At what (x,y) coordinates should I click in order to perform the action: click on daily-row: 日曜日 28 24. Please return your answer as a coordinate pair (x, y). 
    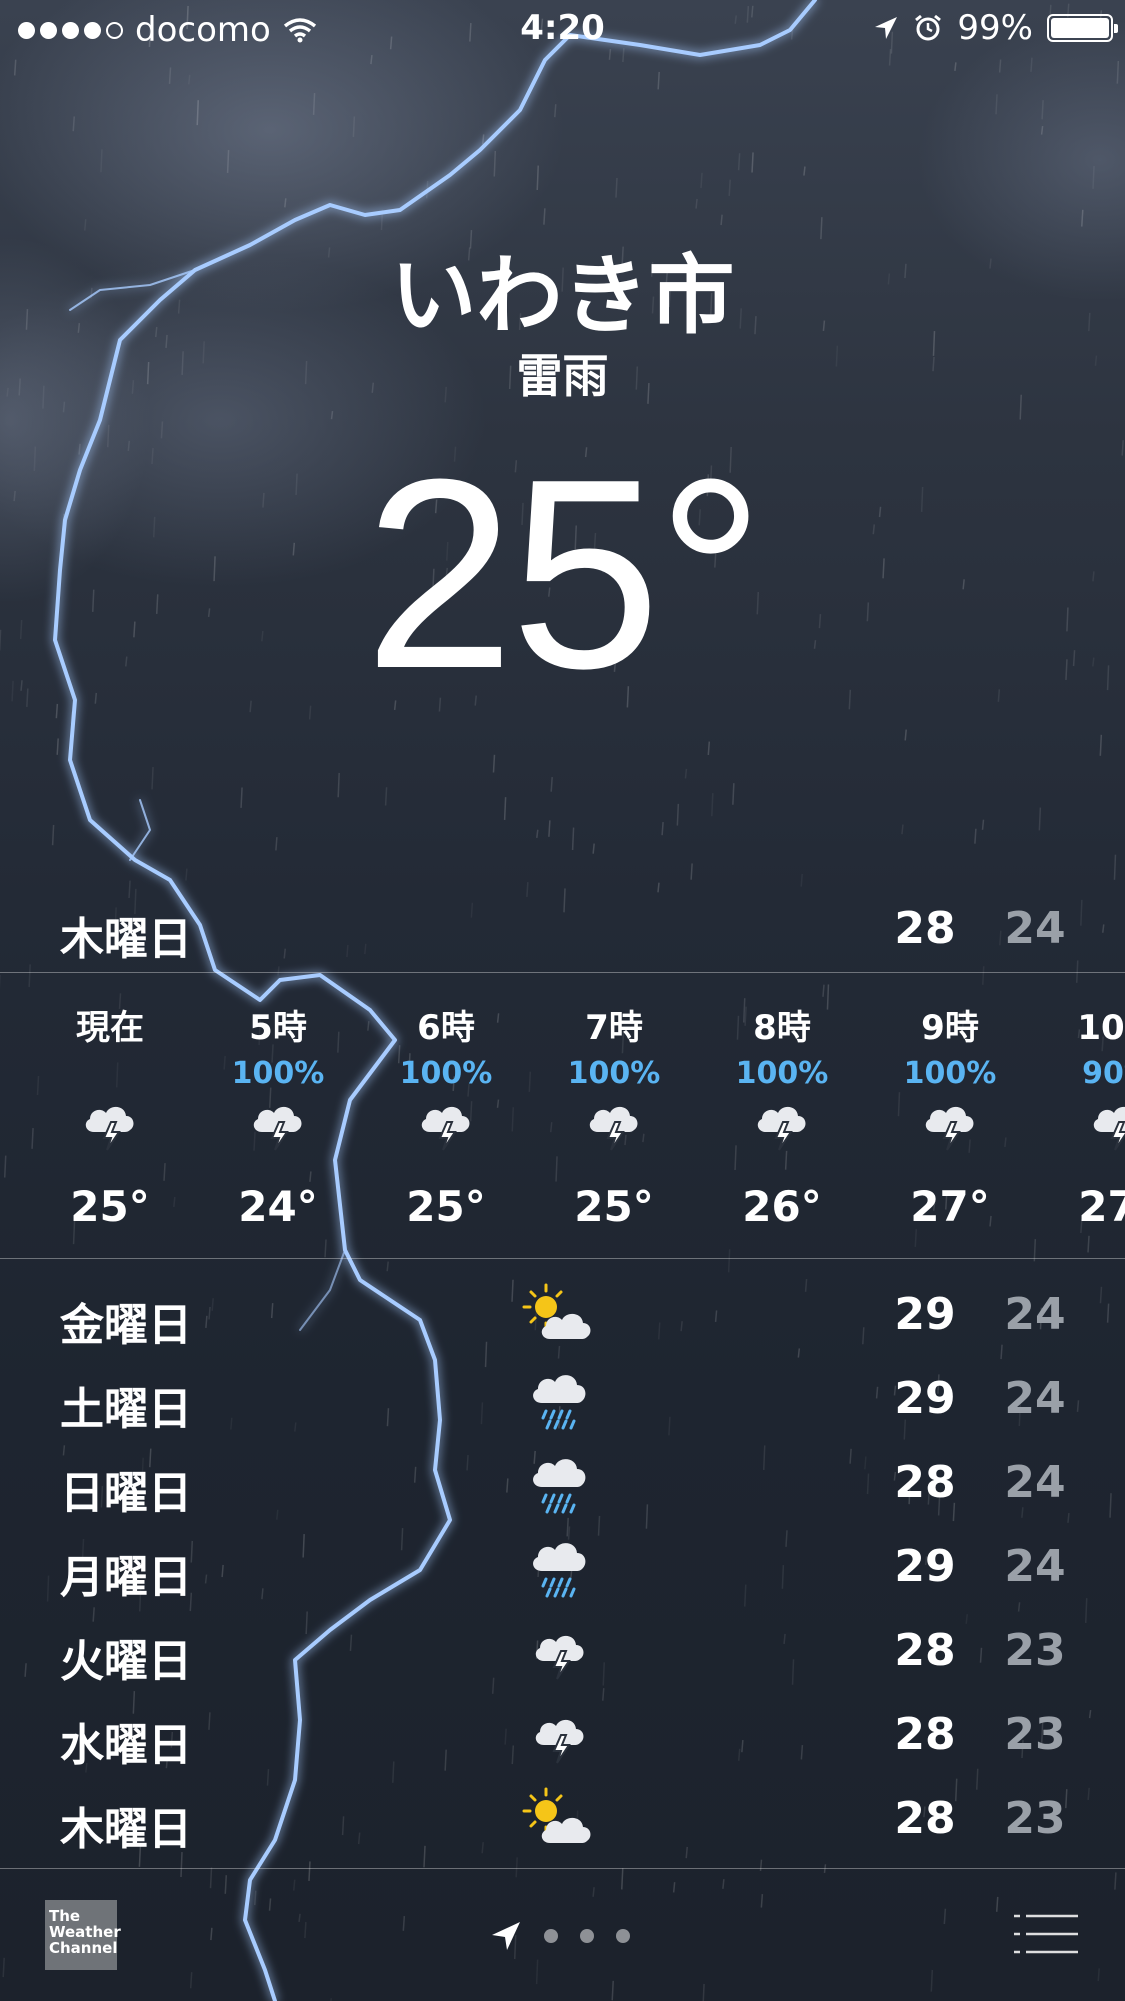
    Looking at the image, I should click on (562, 1485).